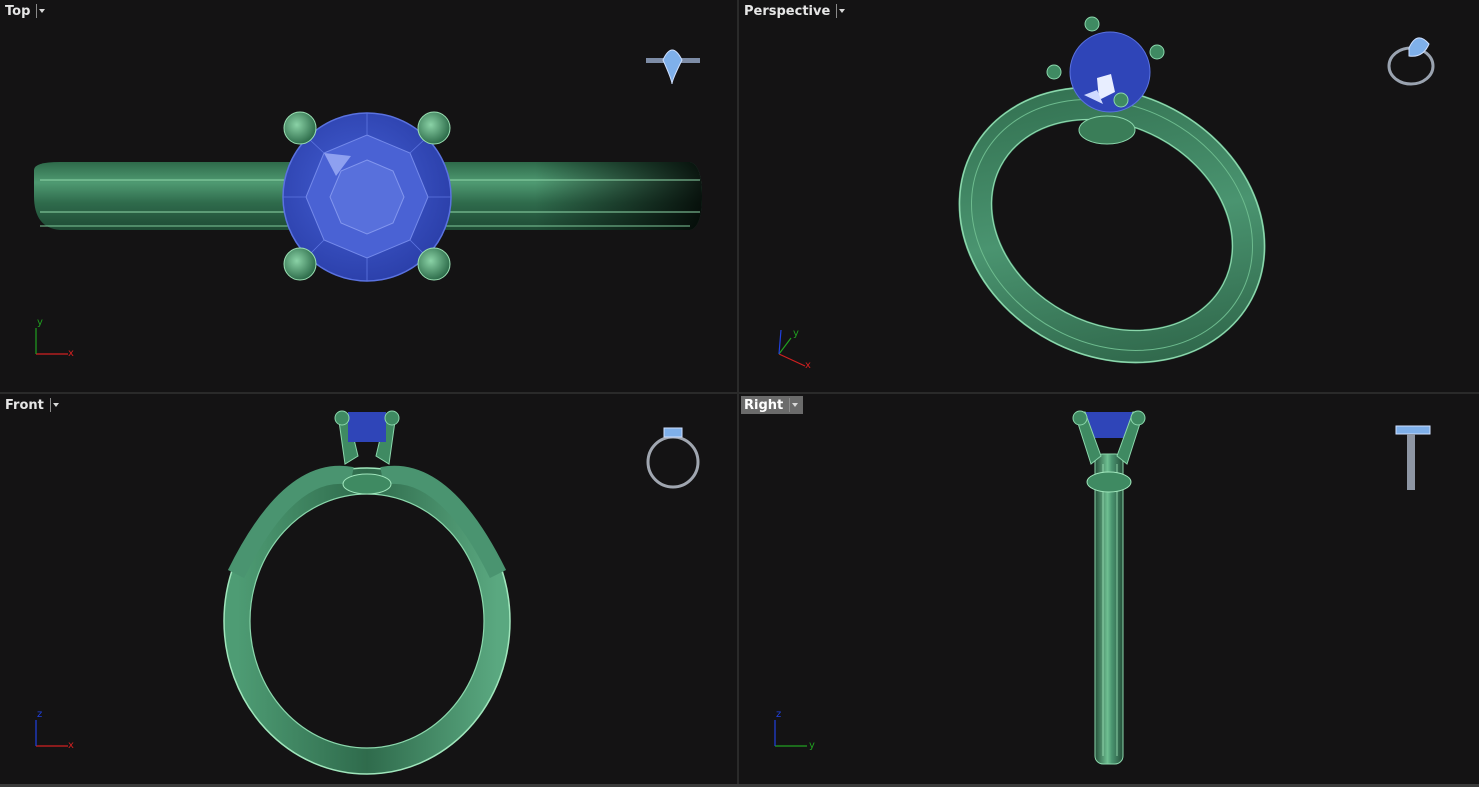 This screenshot has height=787, width=1479. Describe the element at coordinates (795, 11) in the screenshot. I see `viewport-title-perspective: Perspective` at that location.